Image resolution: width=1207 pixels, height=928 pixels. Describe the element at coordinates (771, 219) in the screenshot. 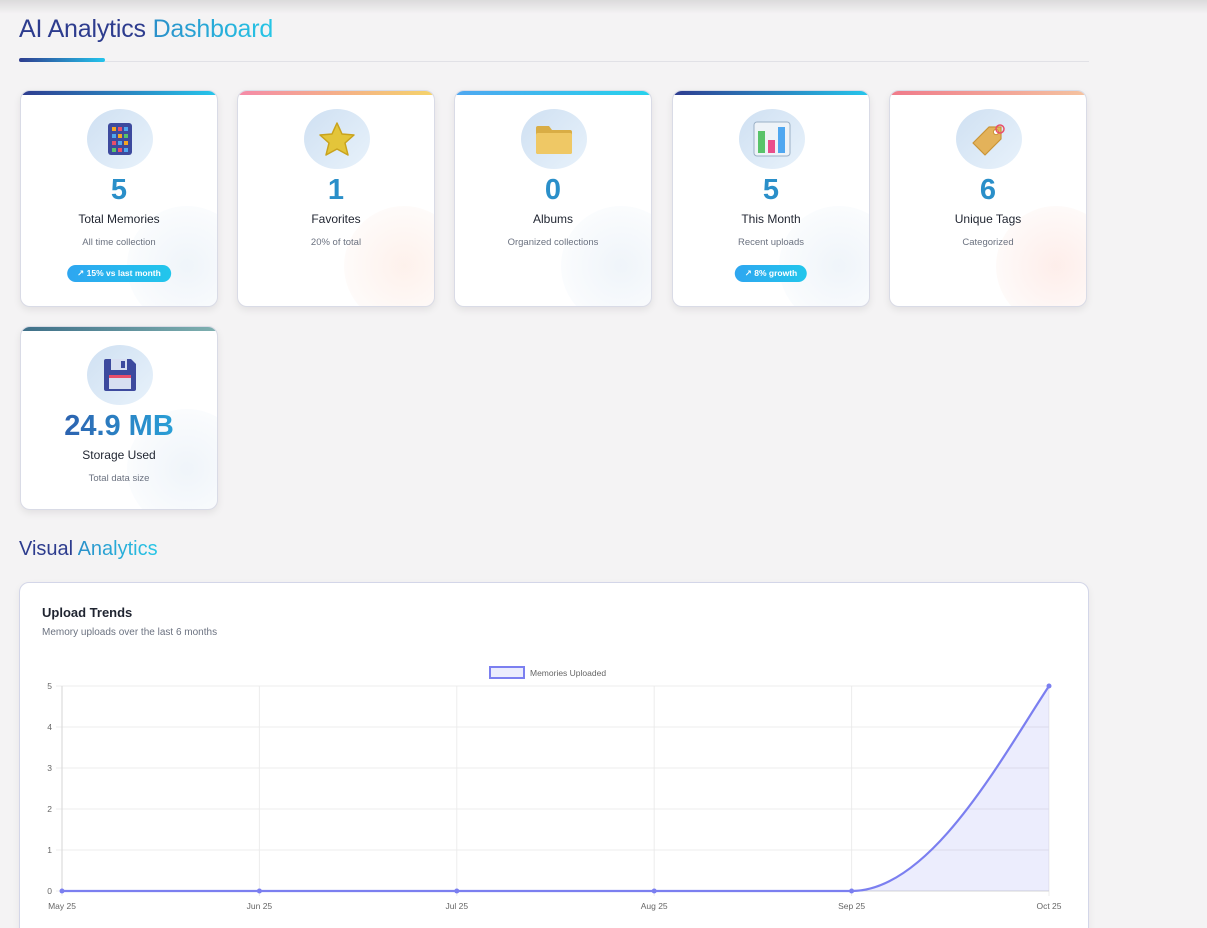

I see `stat-label: This Month` at that location.